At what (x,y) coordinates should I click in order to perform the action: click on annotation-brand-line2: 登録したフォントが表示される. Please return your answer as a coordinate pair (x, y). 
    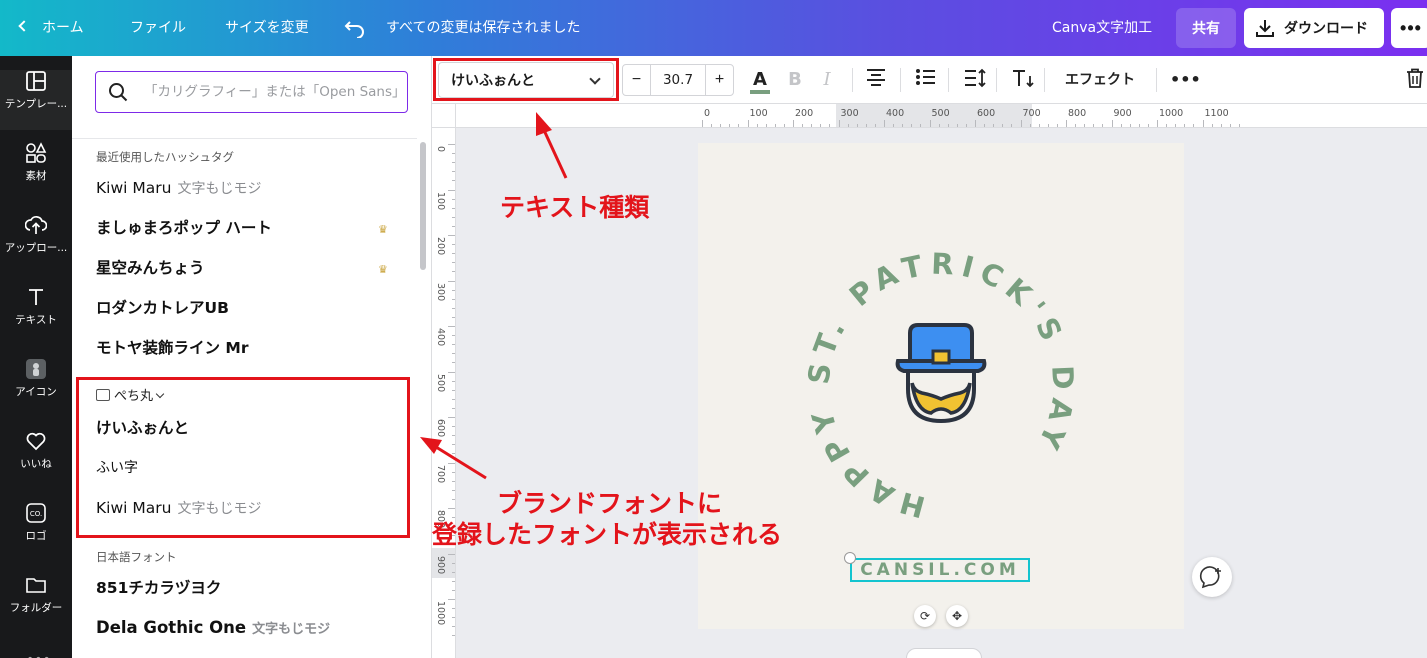
    Looking at the image, I should click on (607, 534).